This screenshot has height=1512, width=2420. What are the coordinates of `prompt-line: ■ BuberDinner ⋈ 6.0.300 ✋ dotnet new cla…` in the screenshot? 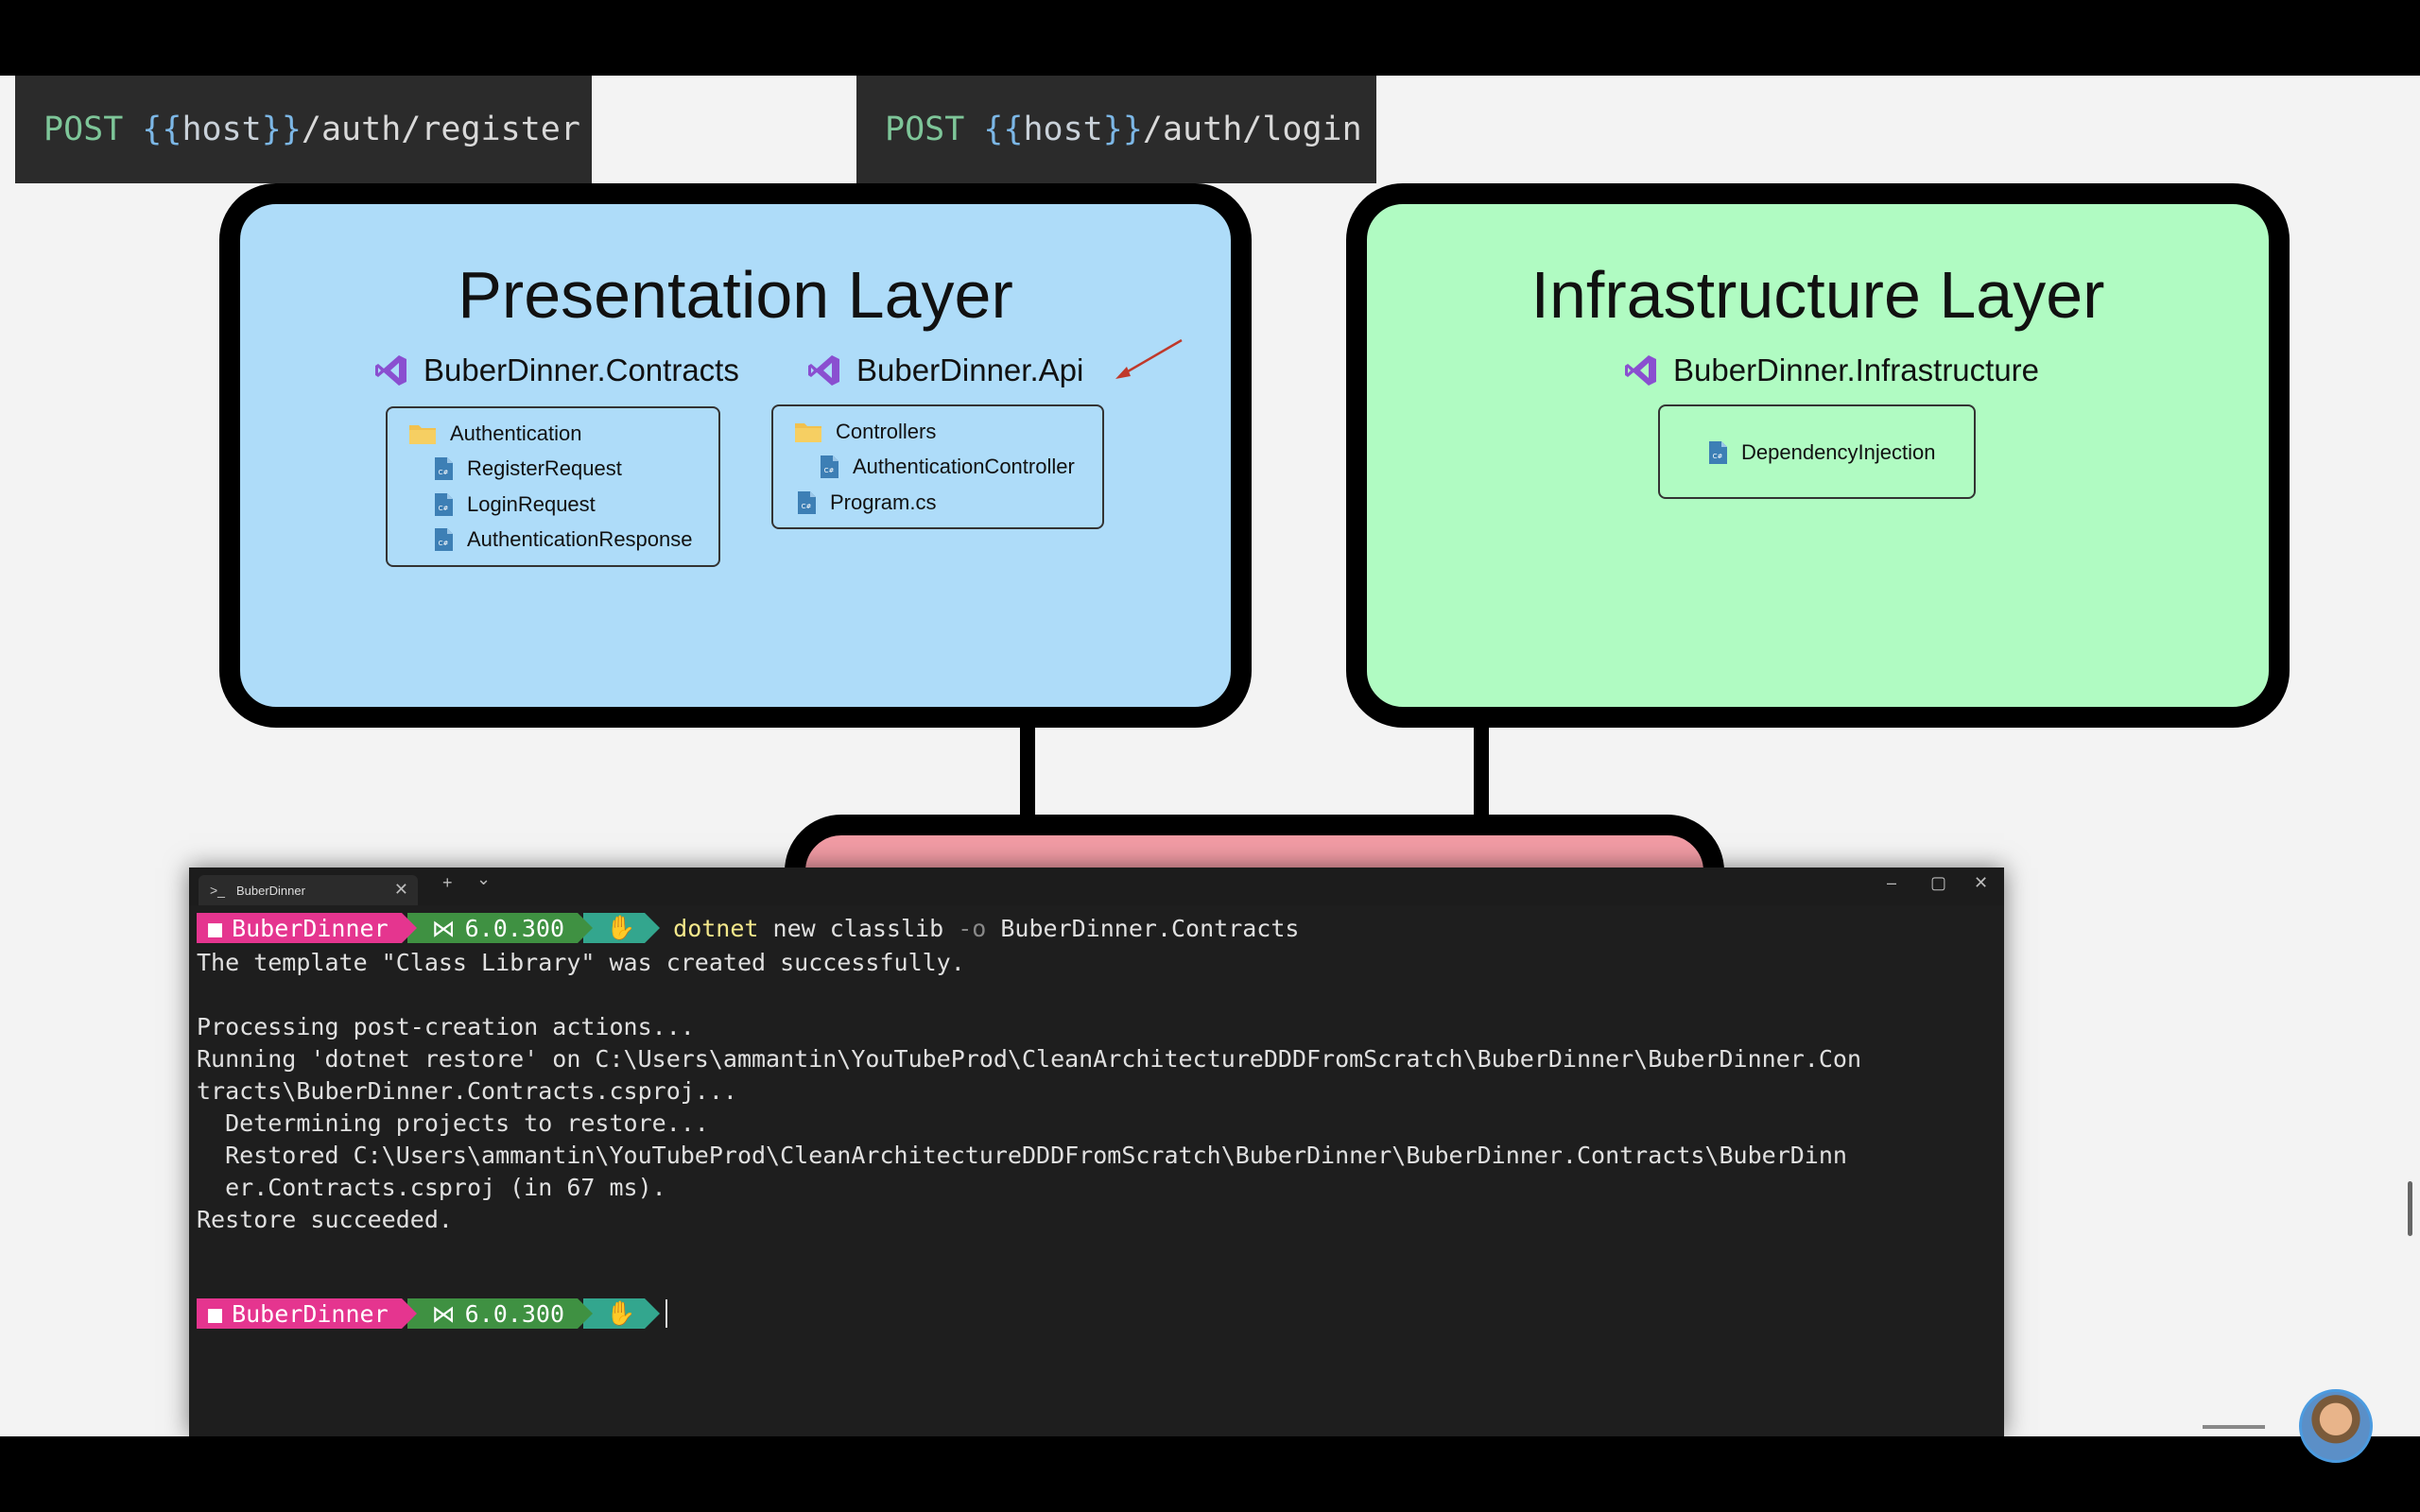 It's located at (748, 928).